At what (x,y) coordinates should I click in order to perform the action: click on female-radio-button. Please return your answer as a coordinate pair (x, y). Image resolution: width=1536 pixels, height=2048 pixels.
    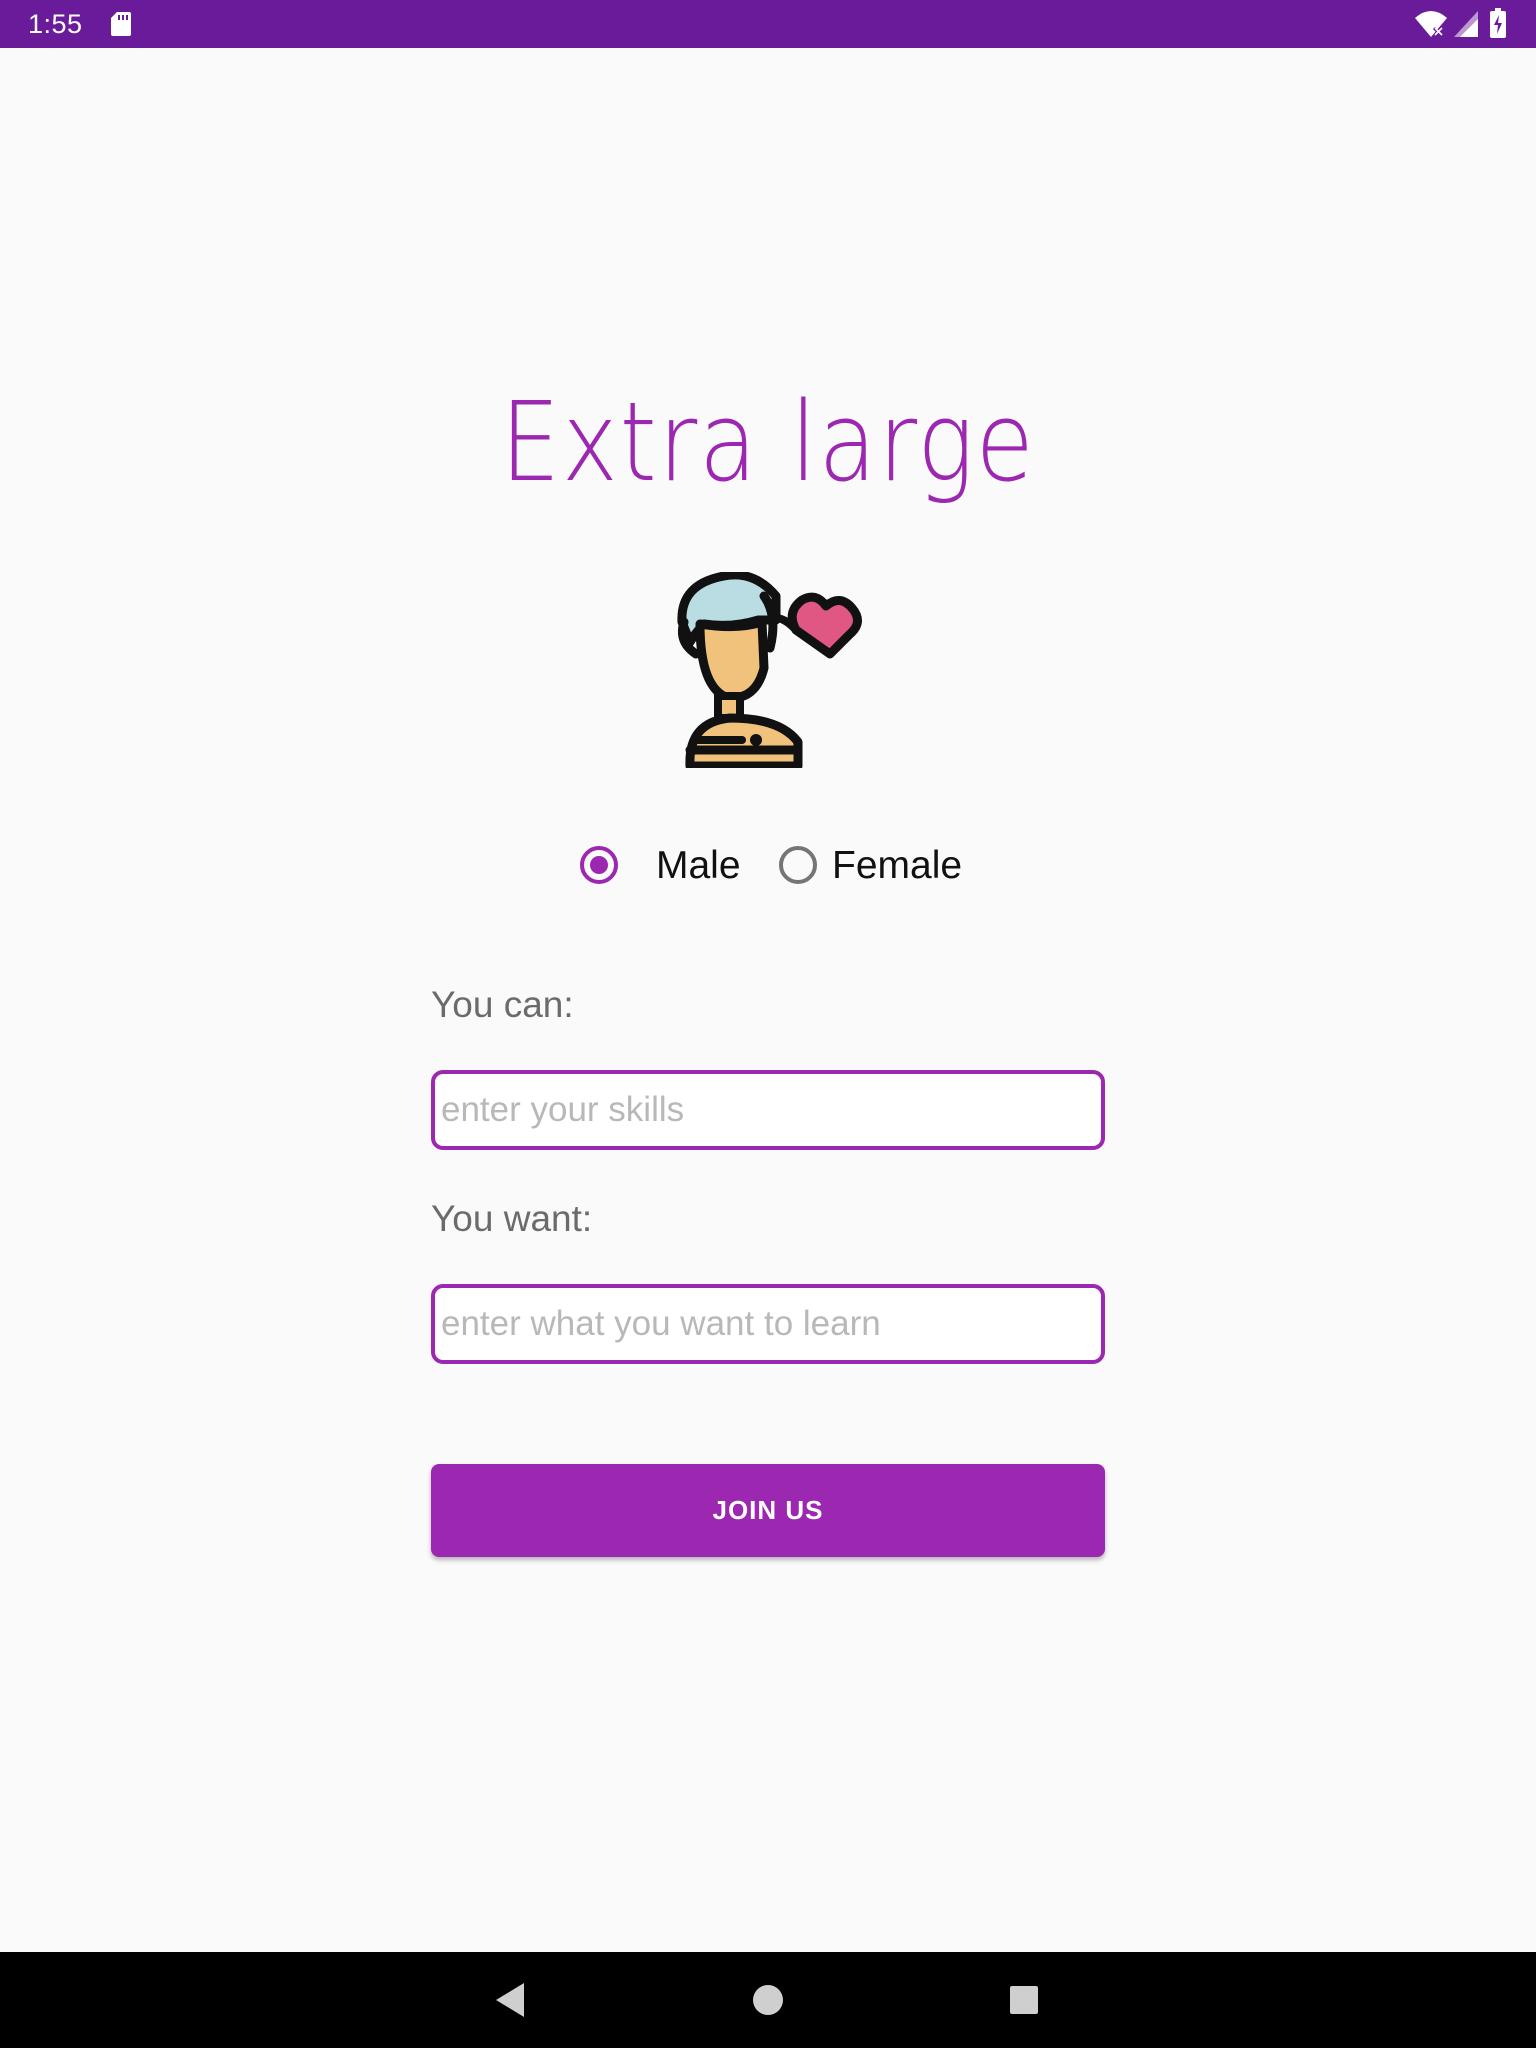
    Looking at the image, I should click on (798, 865).